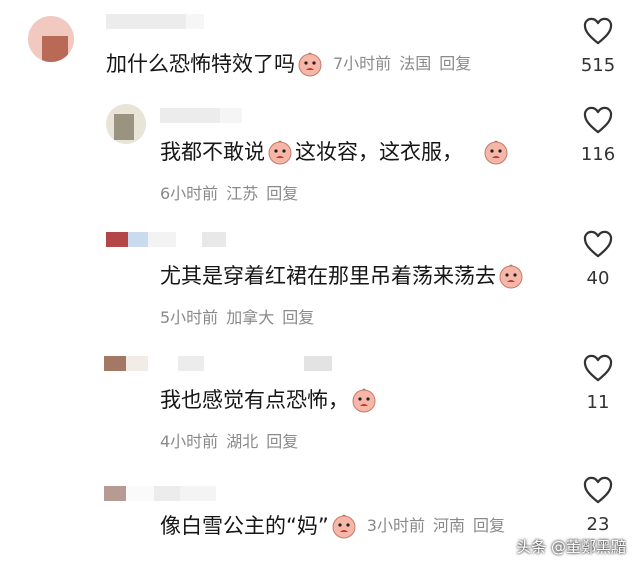  I want to click on like-button: 23, so click(598, 505).